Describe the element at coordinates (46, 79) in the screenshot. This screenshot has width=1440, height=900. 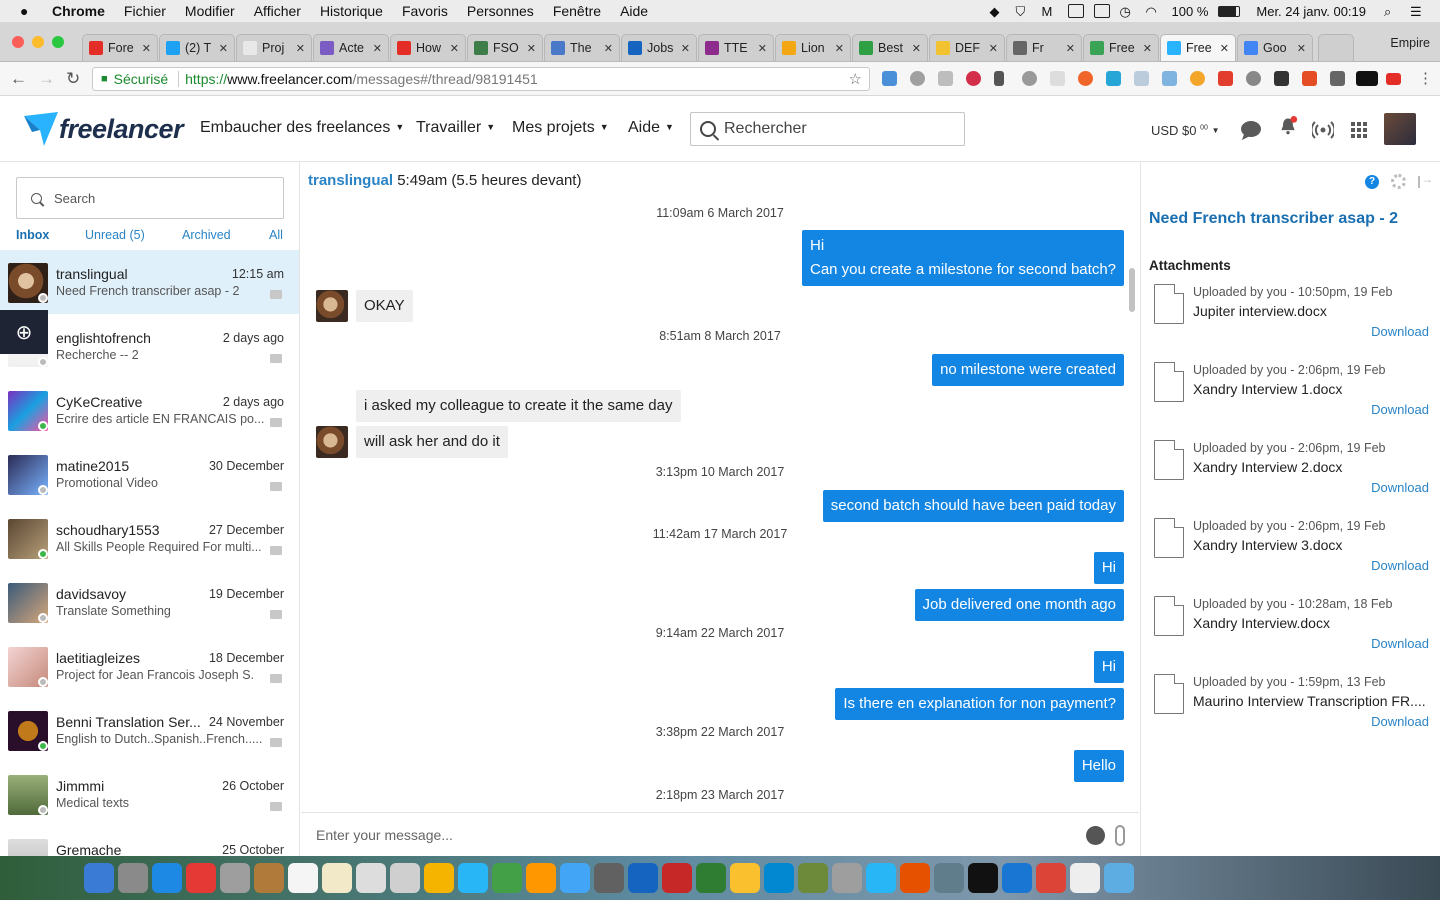
I see `forward-icon: →` at that location.